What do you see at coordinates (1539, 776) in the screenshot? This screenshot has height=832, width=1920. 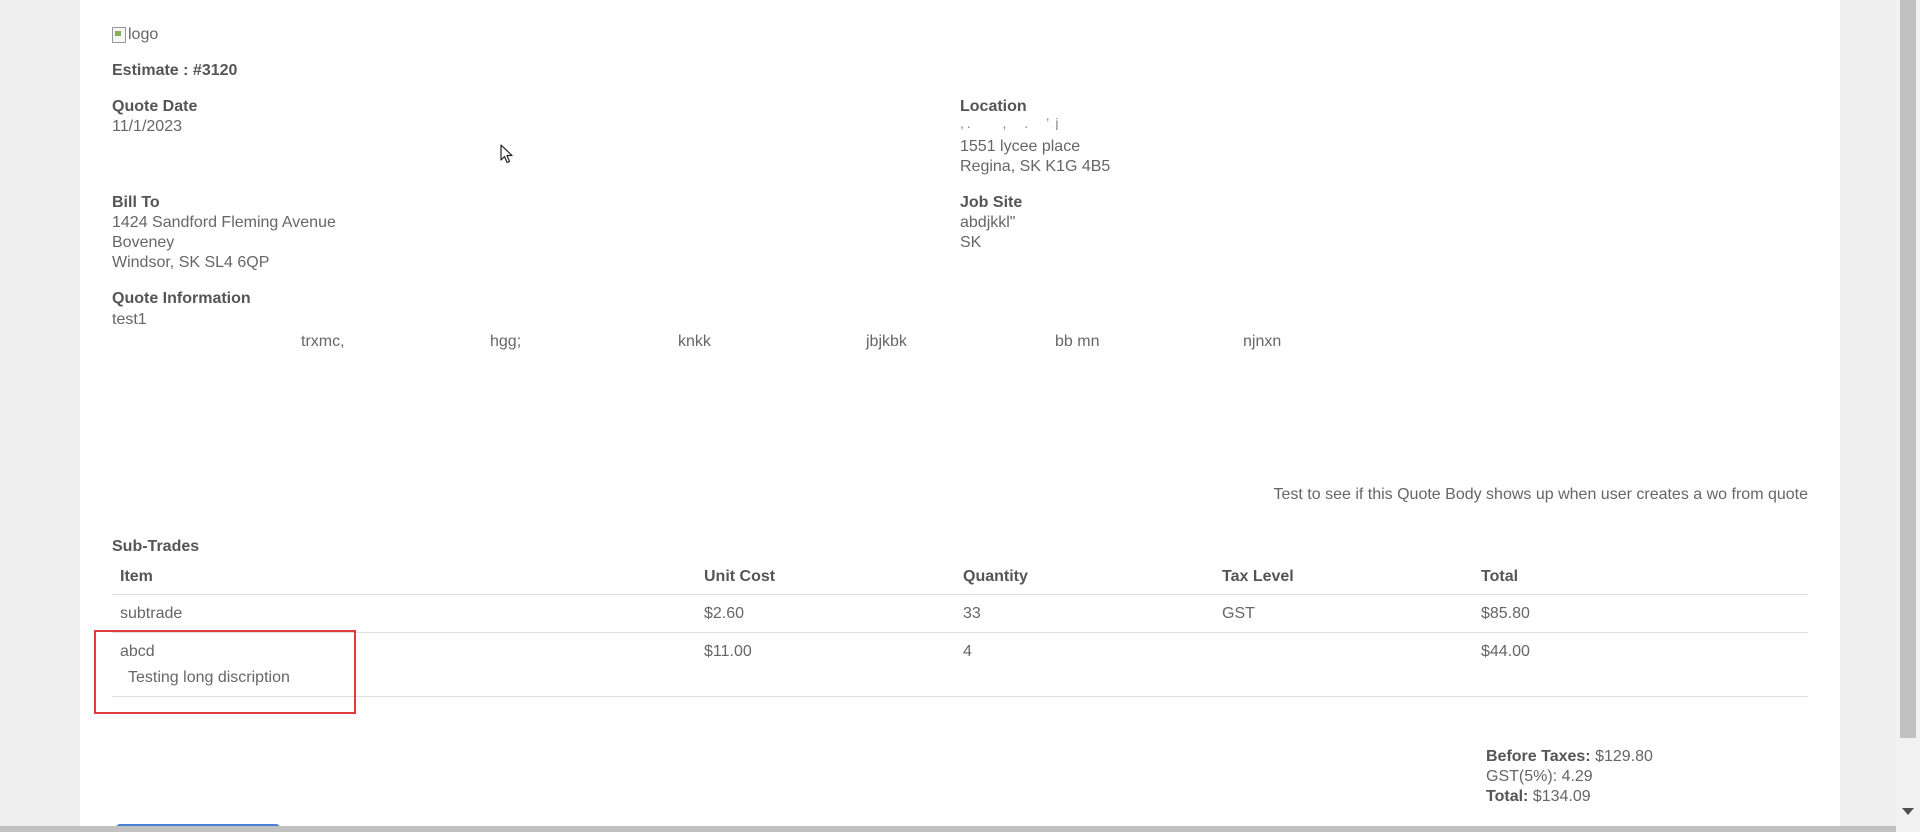 I see `gst-amount: GST(5%): 4.29` at bounding box center [1539, 776].